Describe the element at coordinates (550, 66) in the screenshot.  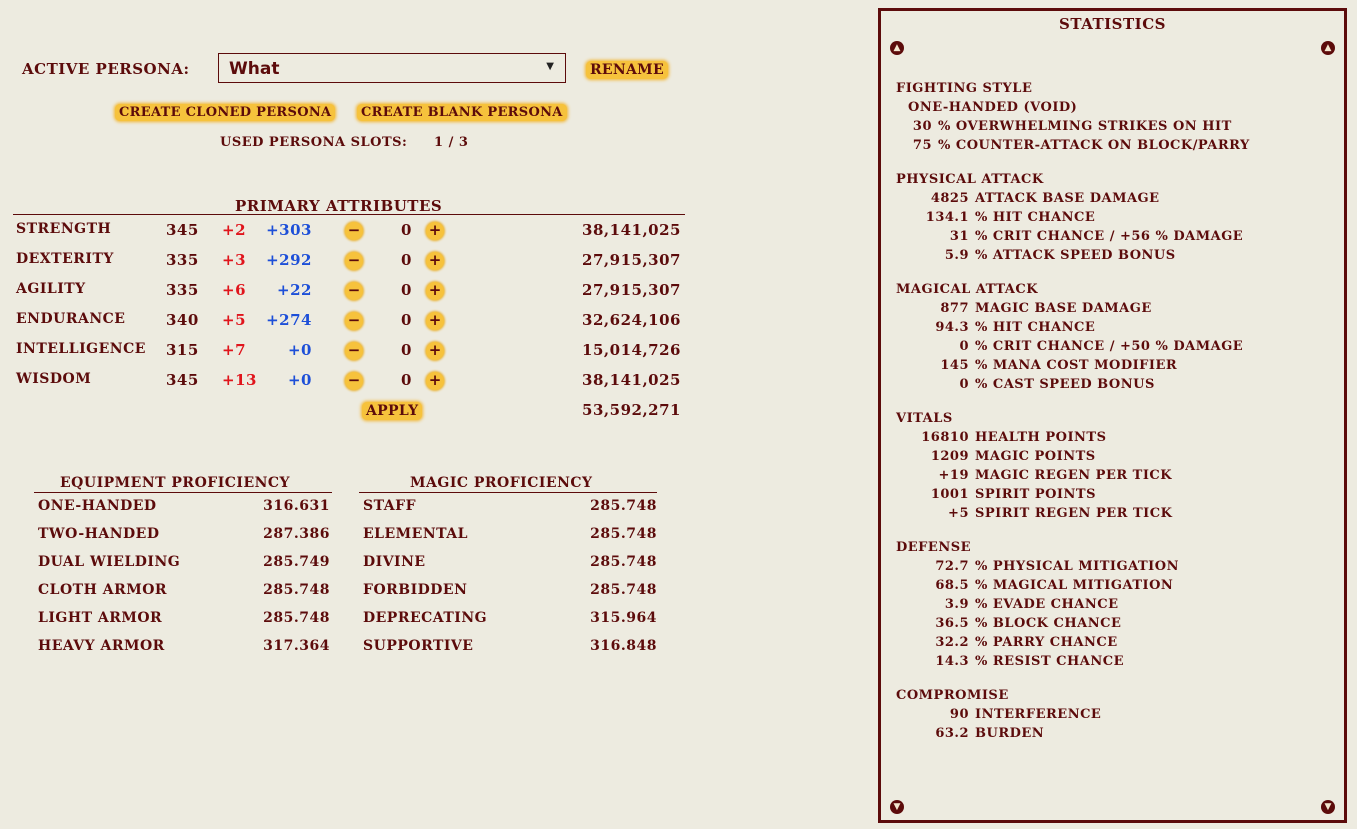
I see `dropdown-arrow-icon: ▼` at that location.